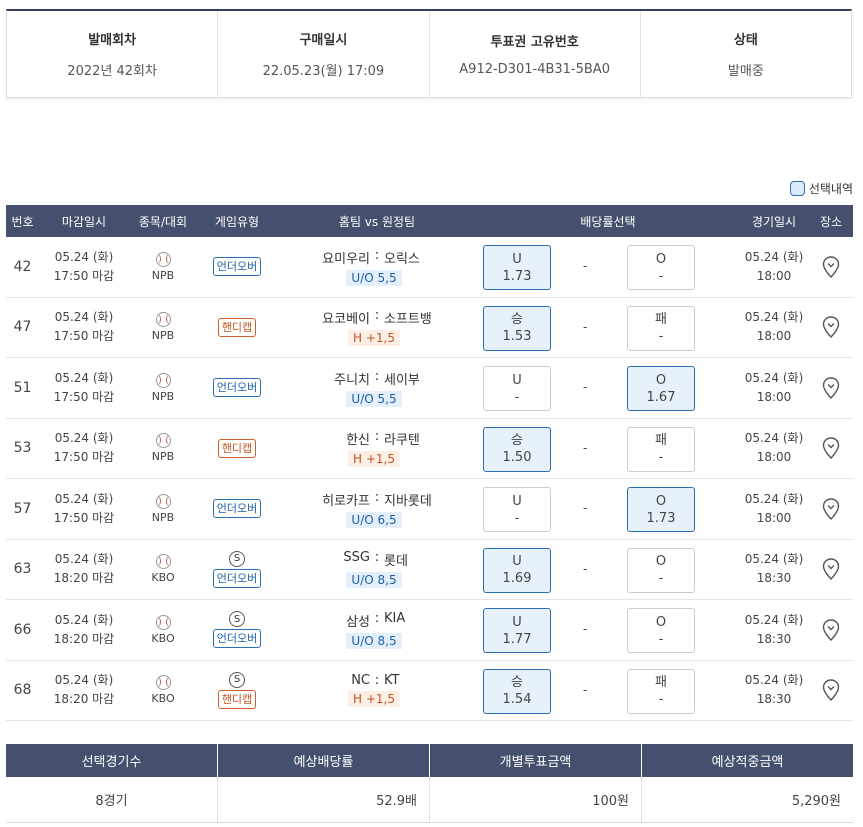 The width and height of the screenshot is (863, 827). I want to click on row-odds: U 1.69- O -, so click(608, 570).